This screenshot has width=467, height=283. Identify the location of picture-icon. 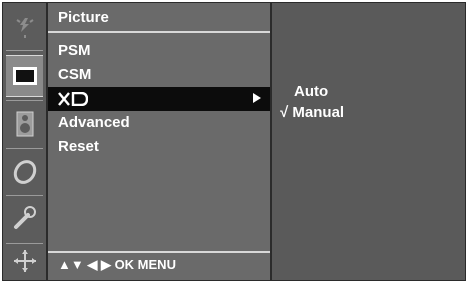
(24, 27).